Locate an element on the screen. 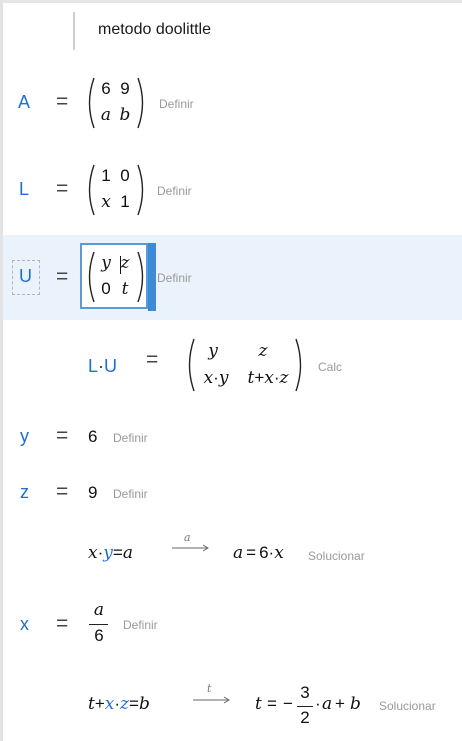 This screenshot has width=462, height=741. var-x: x is located at coordinates (24, 624).